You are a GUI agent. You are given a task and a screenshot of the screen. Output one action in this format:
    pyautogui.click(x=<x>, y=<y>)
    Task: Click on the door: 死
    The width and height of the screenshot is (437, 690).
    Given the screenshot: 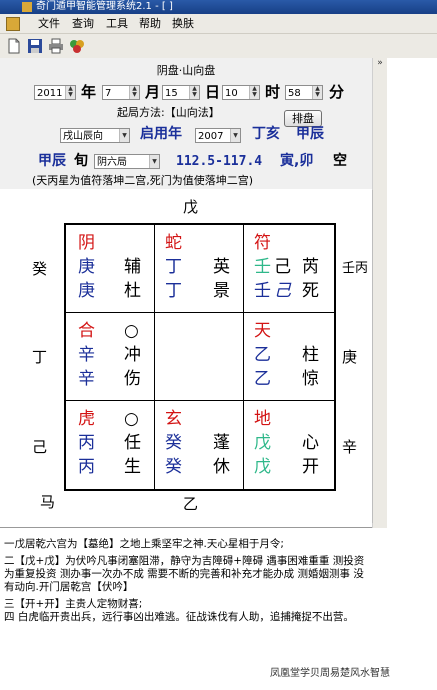 What is the action you would take?
    pyautogui.click(x=310, y=291)
    